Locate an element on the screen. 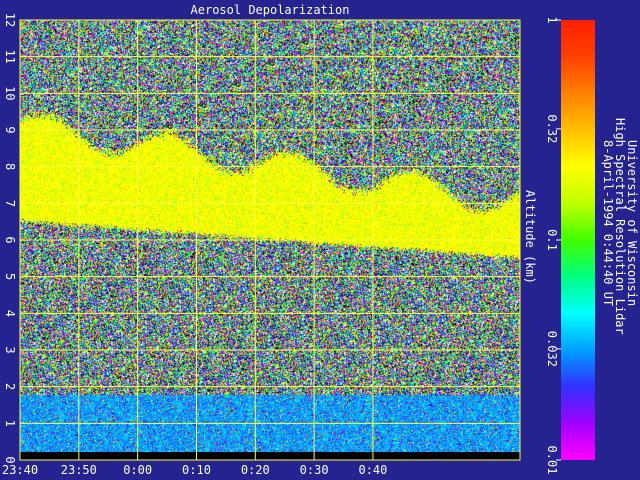  altitude-tick-label: 3 is located at coordinates (10, 349).